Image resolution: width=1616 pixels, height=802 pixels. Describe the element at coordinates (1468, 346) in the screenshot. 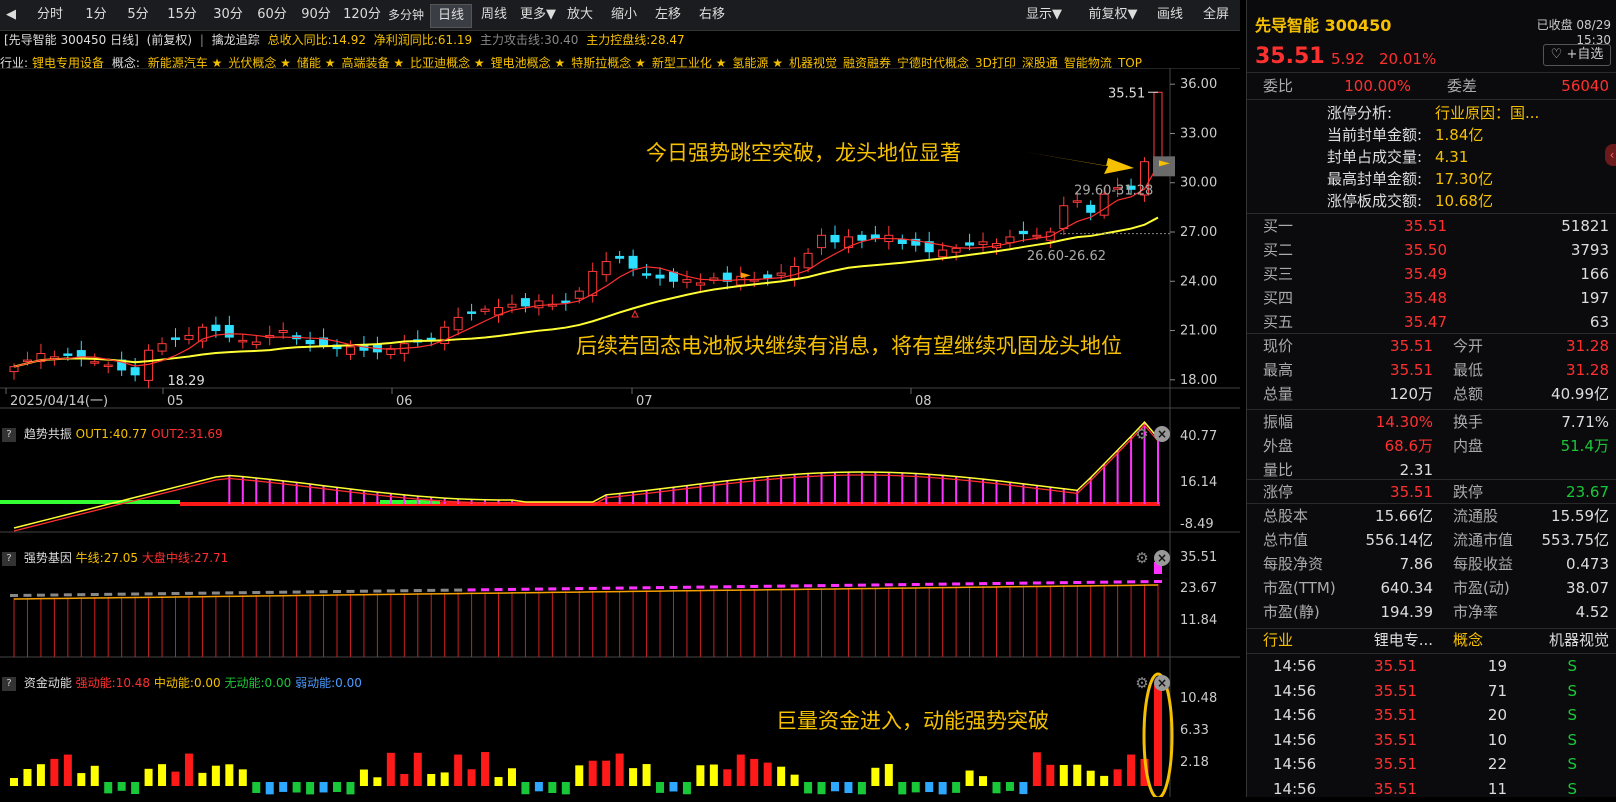

I see `stat-label: 今开` at that location.